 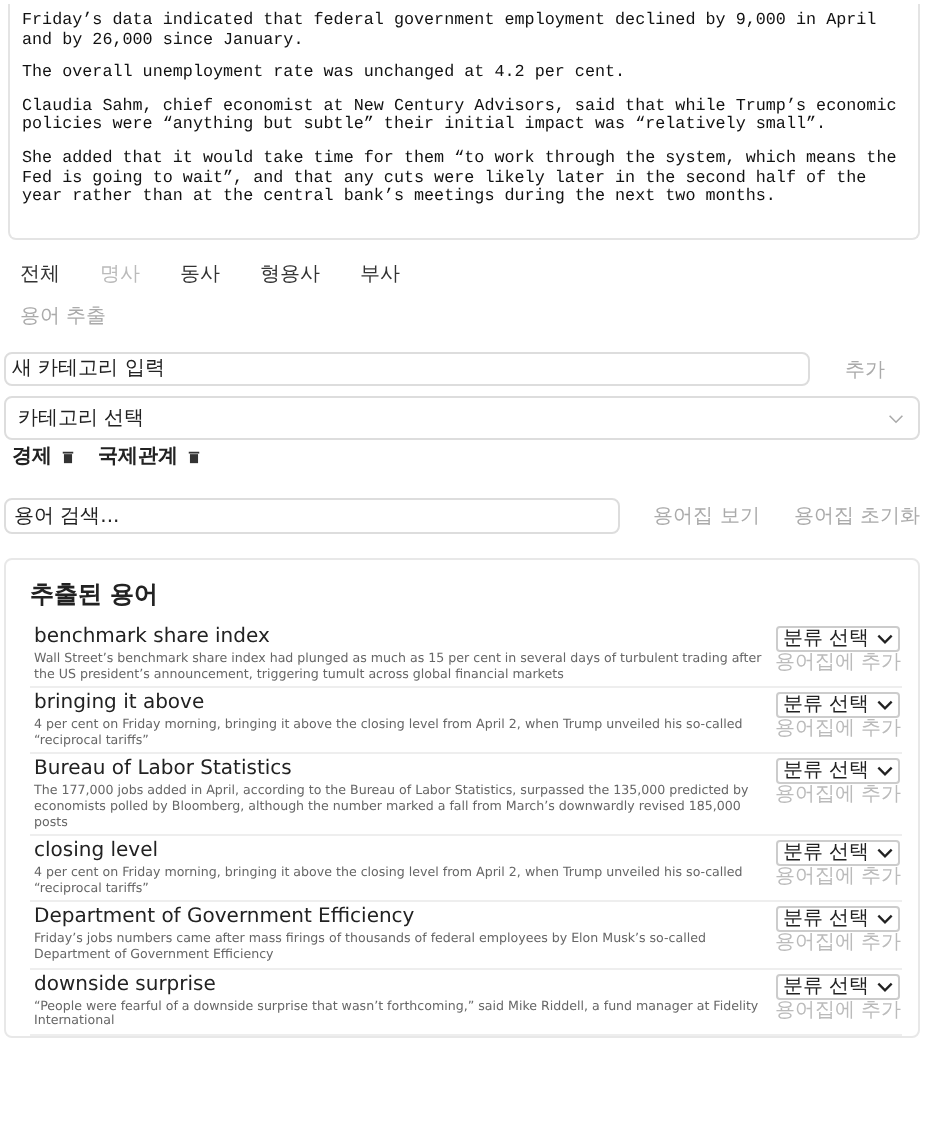 I want to click on category-label: 경제, so click(x=32, y=457).